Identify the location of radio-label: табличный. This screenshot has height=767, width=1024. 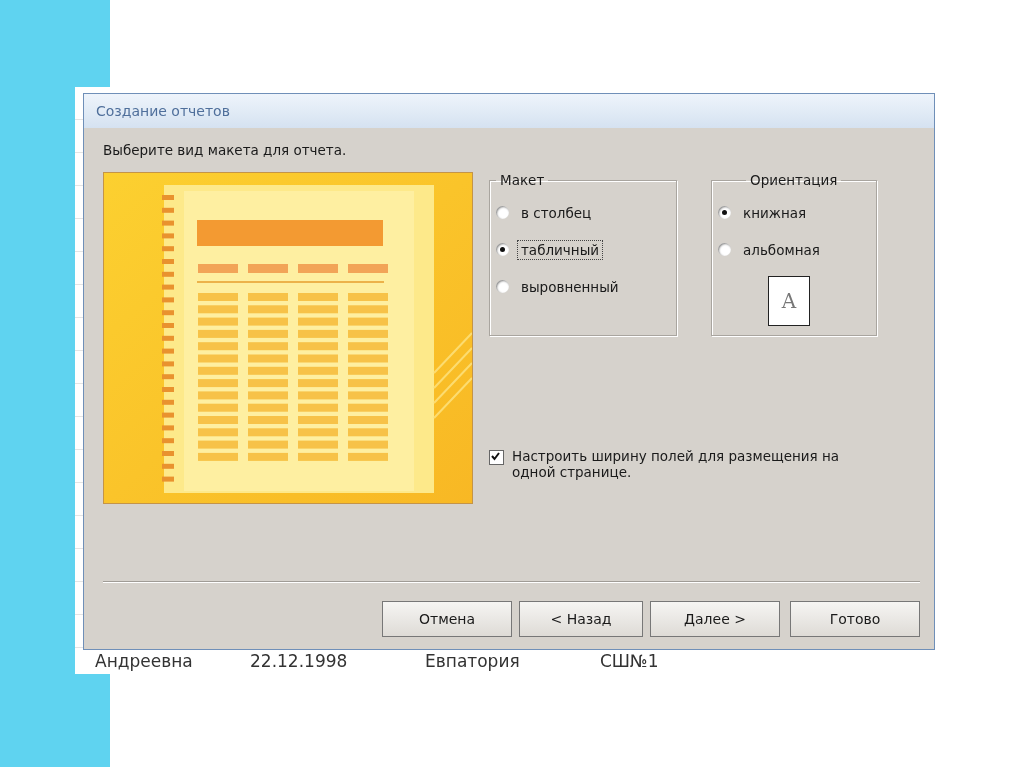
(560, 249).